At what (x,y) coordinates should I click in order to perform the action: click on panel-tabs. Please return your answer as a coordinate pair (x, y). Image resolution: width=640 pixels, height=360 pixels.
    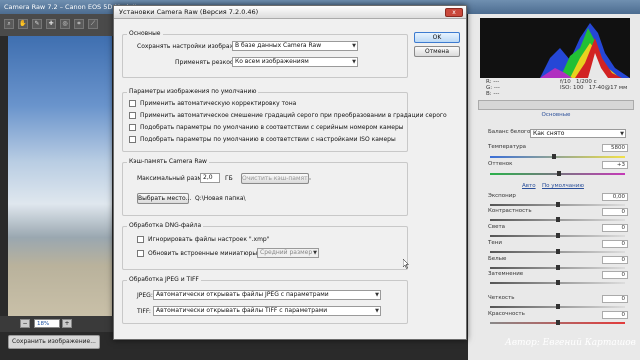
    Looking at the image, I should click on (556, 105).